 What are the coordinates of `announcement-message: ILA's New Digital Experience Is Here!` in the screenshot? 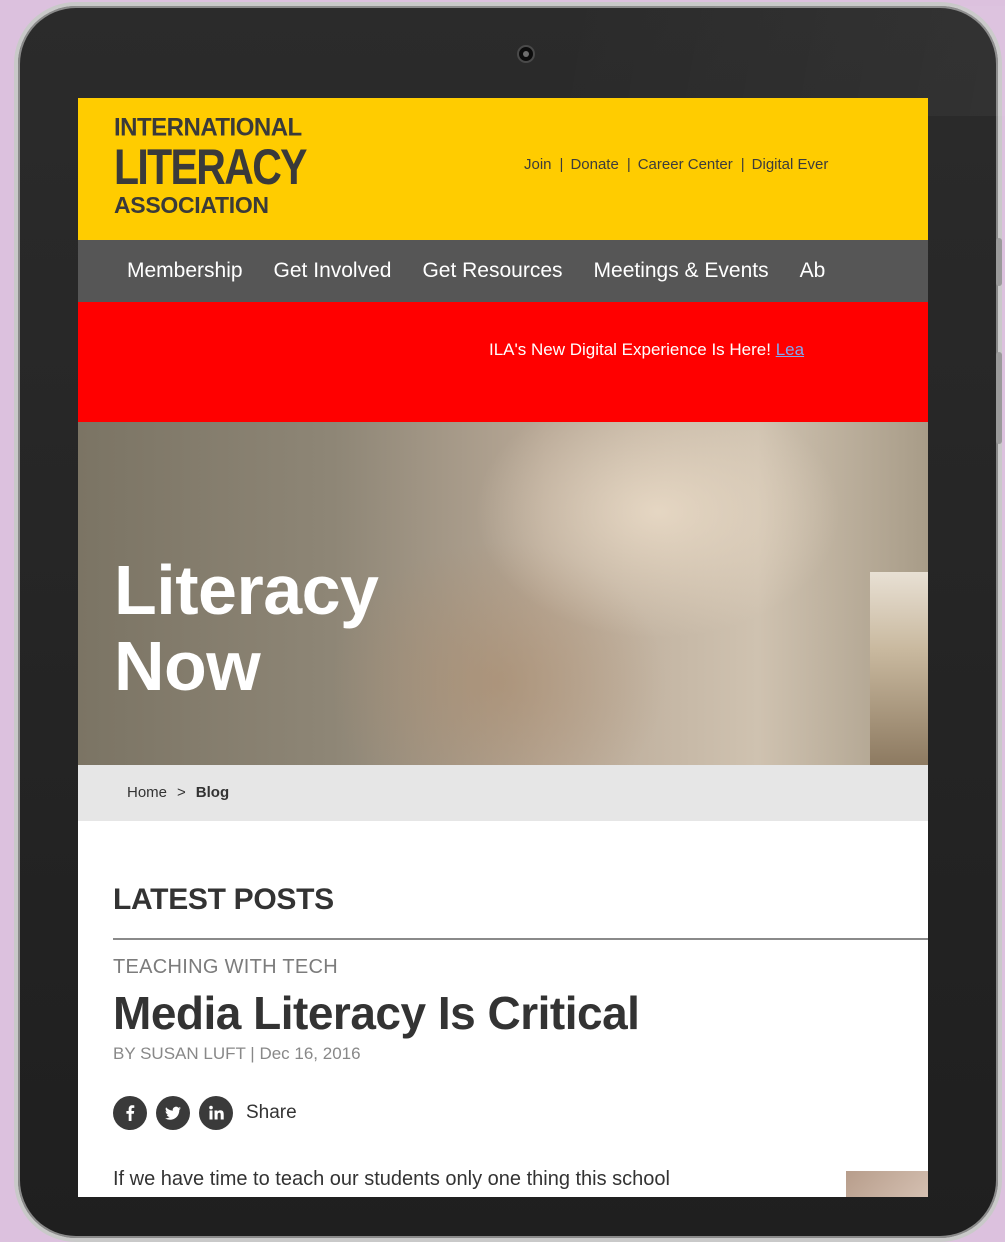 It's located at (632, 349).